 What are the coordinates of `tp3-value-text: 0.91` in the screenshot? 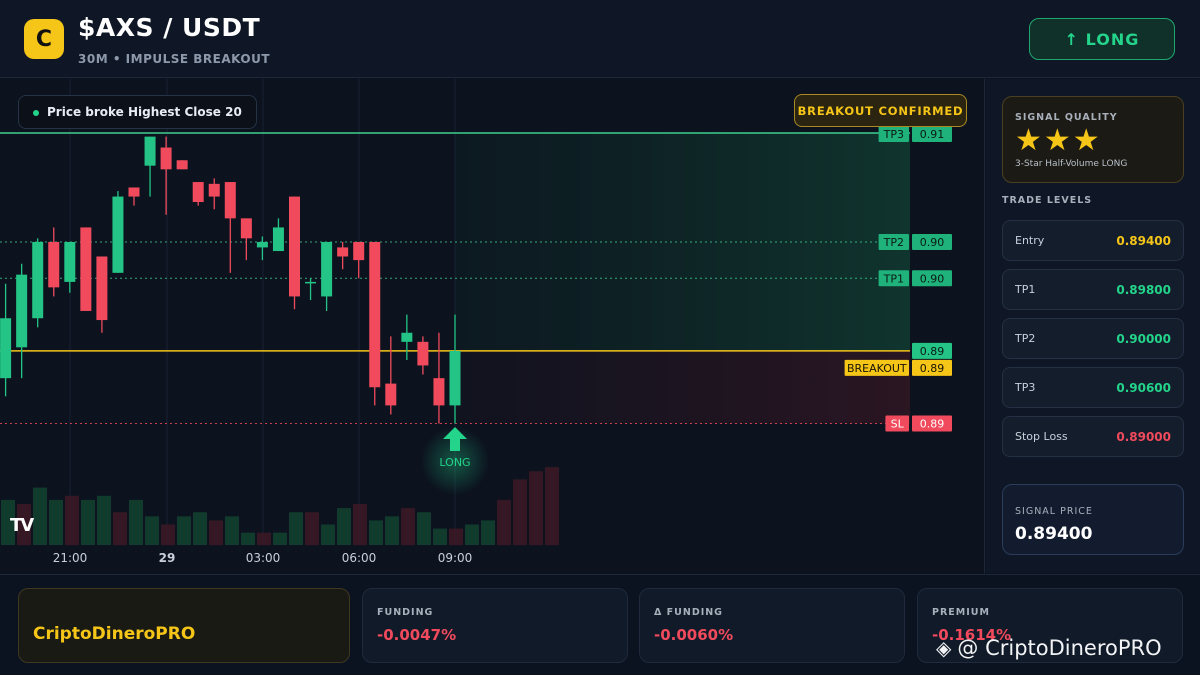 It's located at (932, 134).